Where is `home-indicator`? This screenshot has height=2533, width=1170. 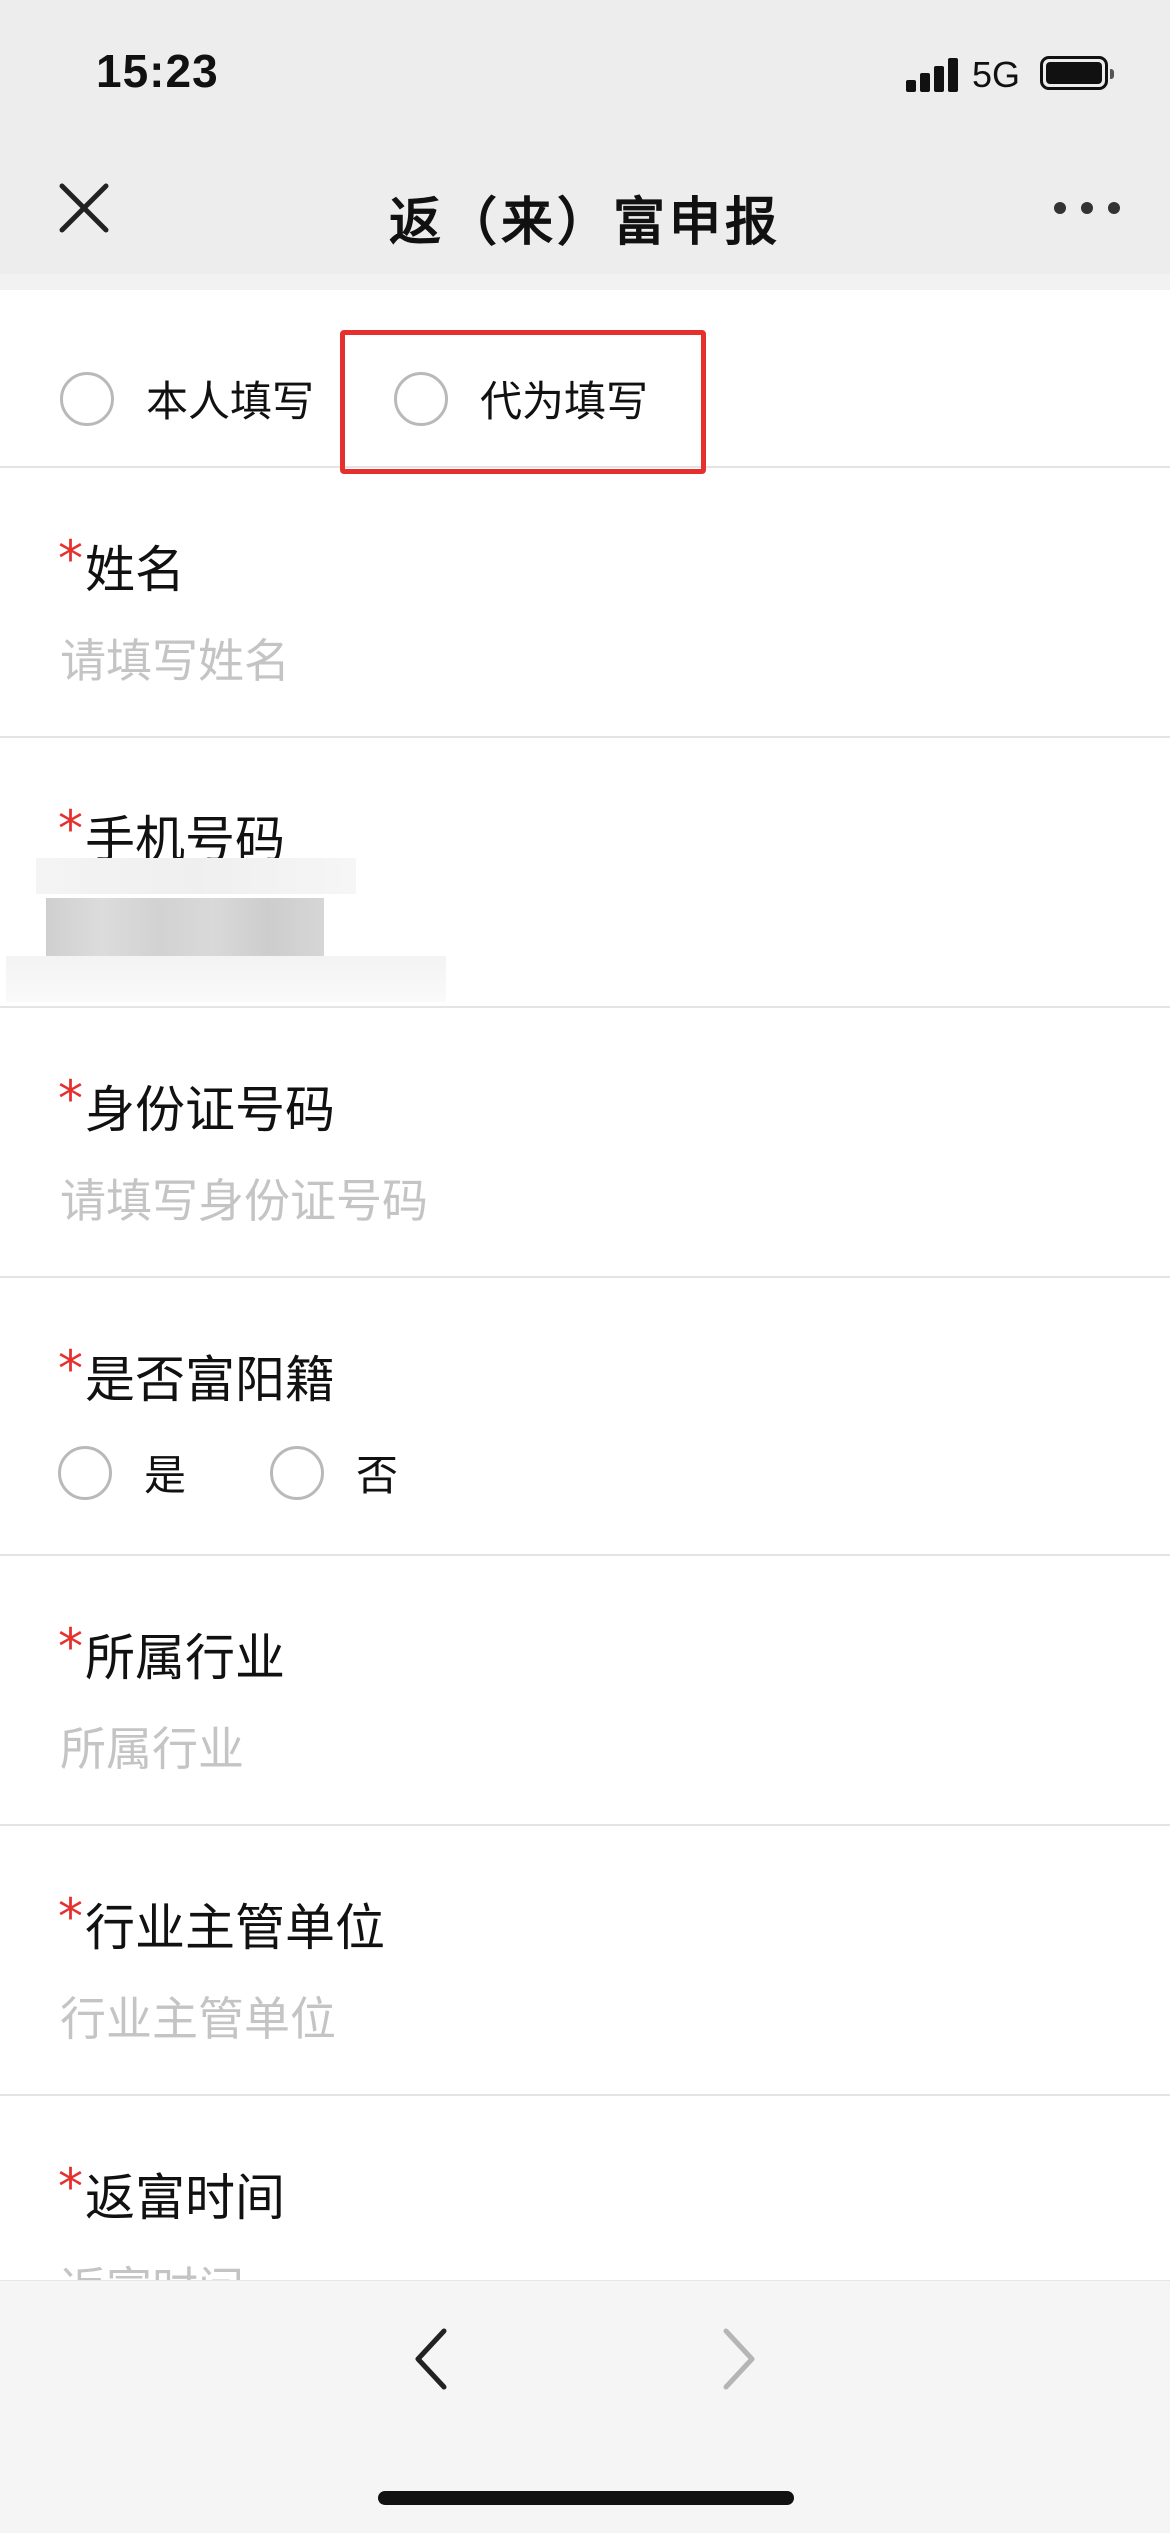
home-indicator is located at coordinates (586, 2498).